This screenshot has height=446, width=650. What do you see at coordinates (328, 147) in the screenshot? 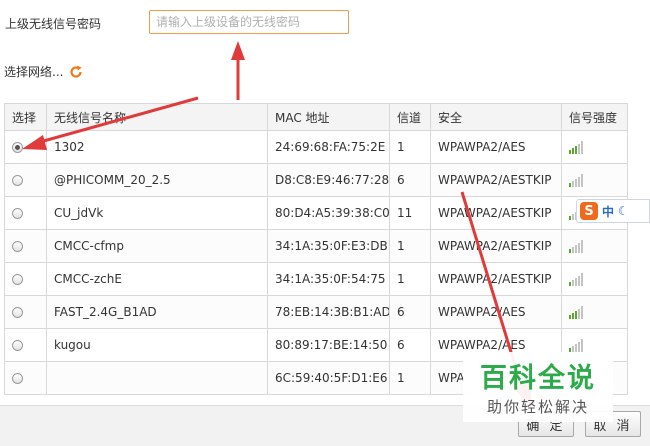
I see `mac-cell: 24:69:68:FA:75:2E` at bounding box center [328, 147].